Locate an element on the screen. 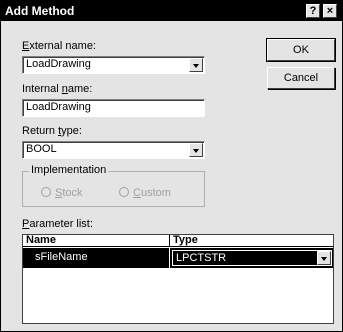  external-name-combo: LoadDrawing is located at coordinates (113, 65).